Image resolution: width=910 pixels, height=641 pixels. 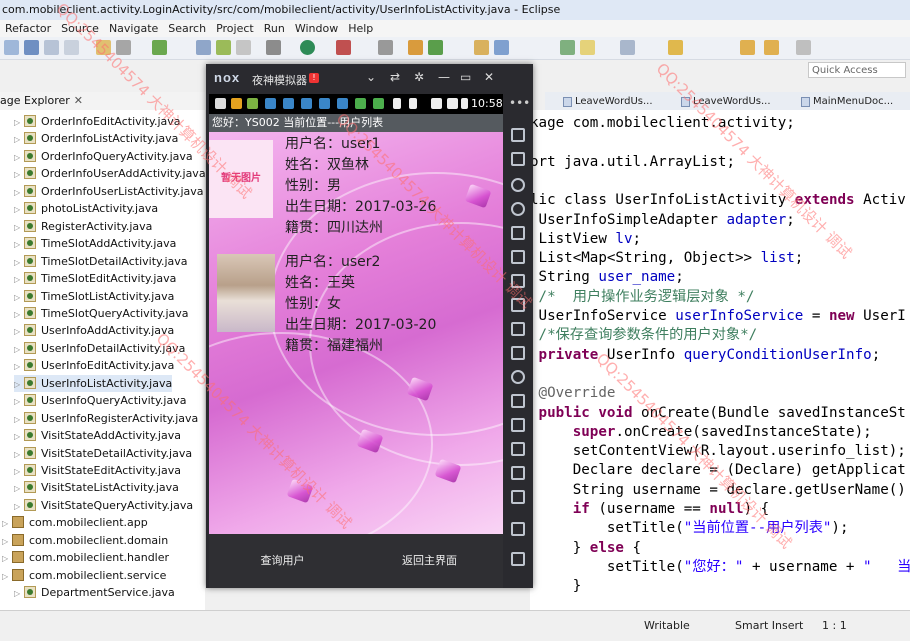 I want to click on maximize-icon: ▭, so click(x=465, y=77).